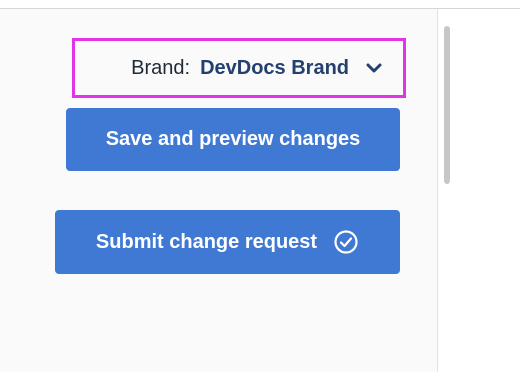 The height and width of the screenshot is (372, 520). I want to click on submit-button-label: Submit change request, so click(206, 241).